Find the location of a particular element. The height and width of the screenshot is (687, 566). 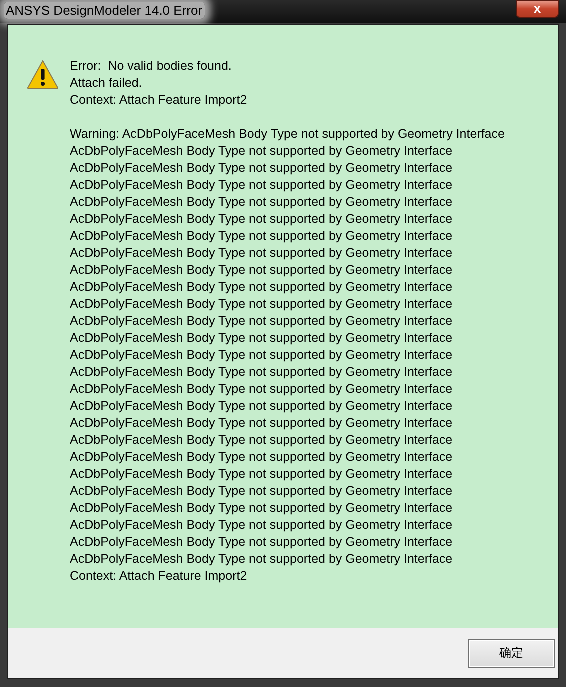

error-text: Attach failed. is located at coordinates (107, 83).